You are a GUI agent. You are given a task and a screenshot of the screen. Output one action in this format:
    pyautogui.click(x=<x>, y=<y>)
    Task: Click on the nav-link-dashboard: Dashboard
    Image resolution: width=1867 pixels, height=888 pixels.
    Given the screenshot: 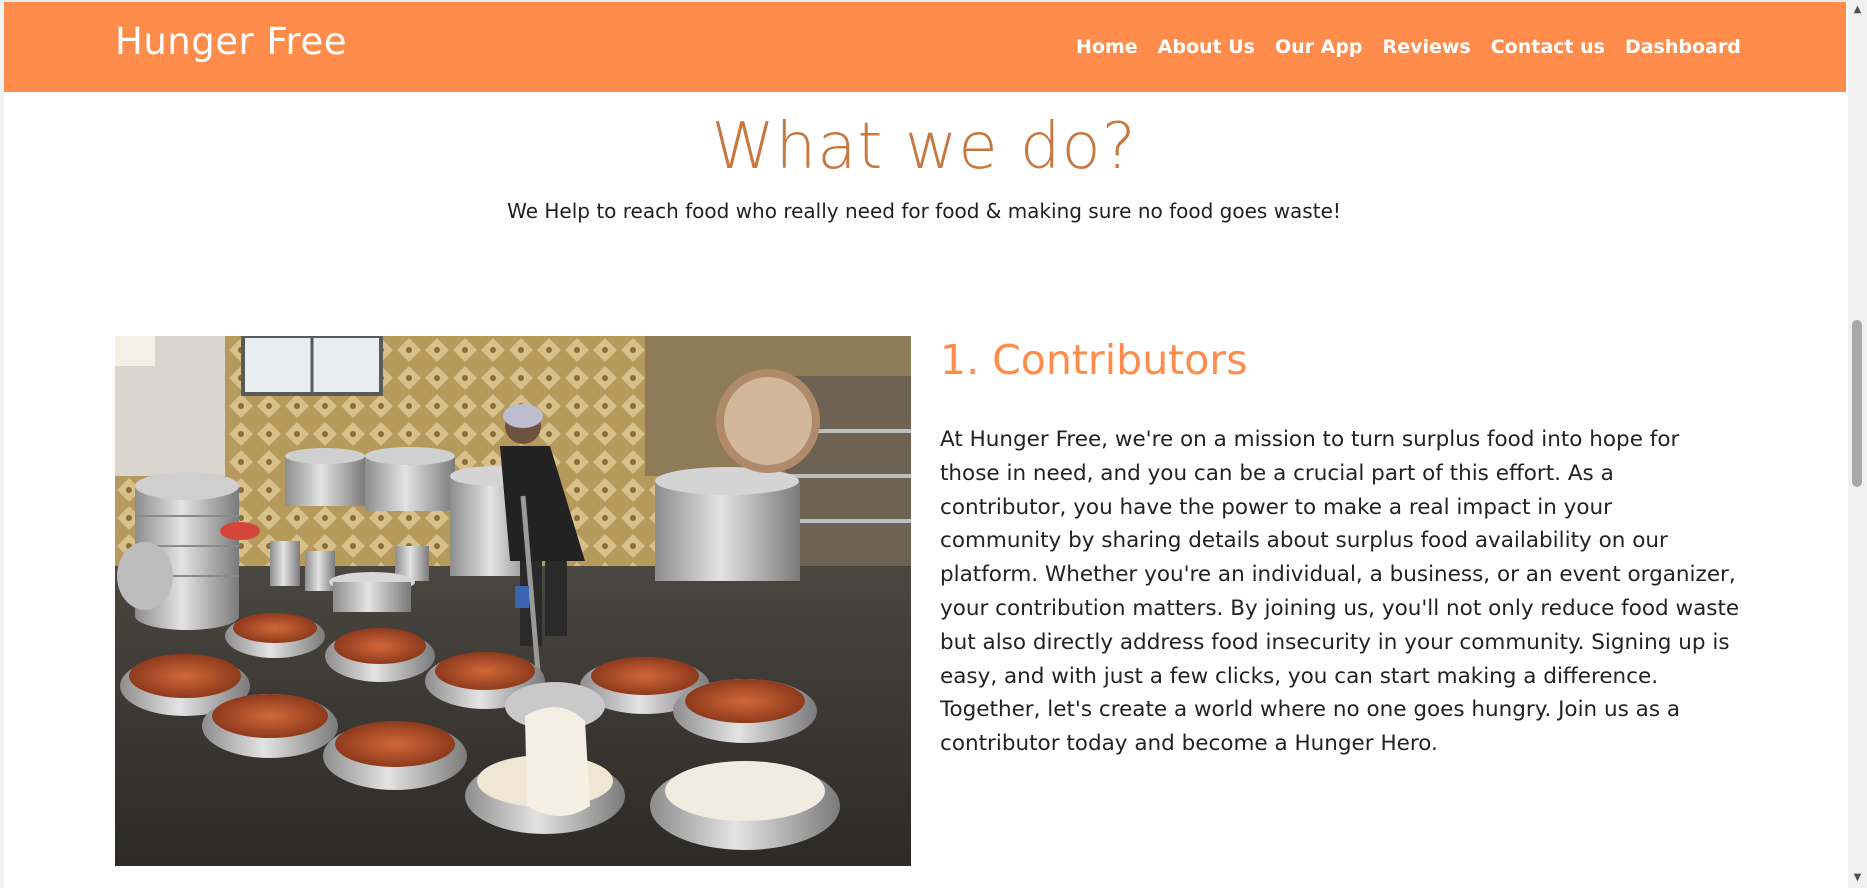 What is the action you would take?
    pyautogui.click(x=1683, y=47)
    